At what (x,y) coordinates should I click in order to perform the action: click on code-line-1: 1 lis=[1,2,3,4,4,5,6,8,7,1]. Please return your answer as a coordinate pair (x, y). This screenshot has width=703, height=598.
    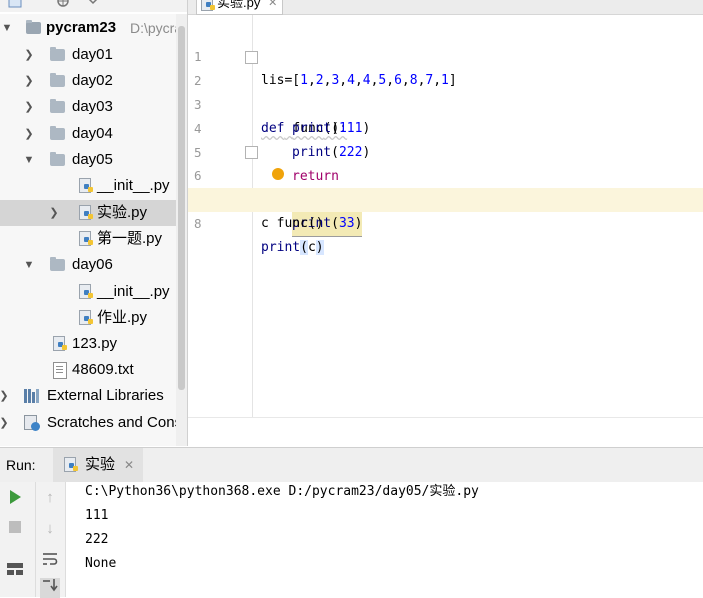
    Looking at the image, I should click on (445, 54).